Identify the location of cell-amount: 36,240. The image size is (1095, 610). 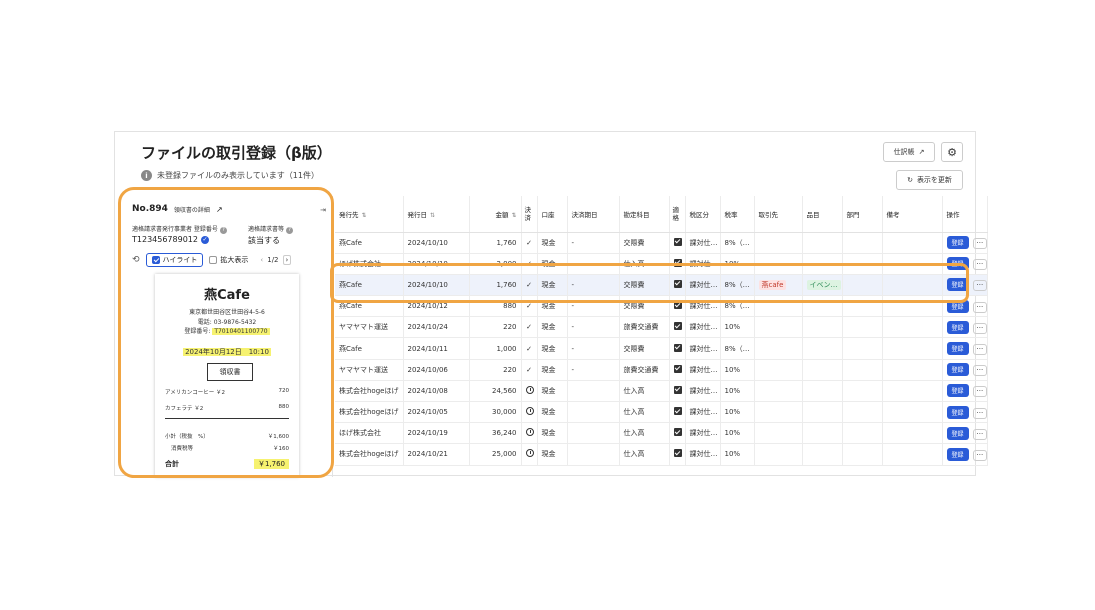
(495, 433).